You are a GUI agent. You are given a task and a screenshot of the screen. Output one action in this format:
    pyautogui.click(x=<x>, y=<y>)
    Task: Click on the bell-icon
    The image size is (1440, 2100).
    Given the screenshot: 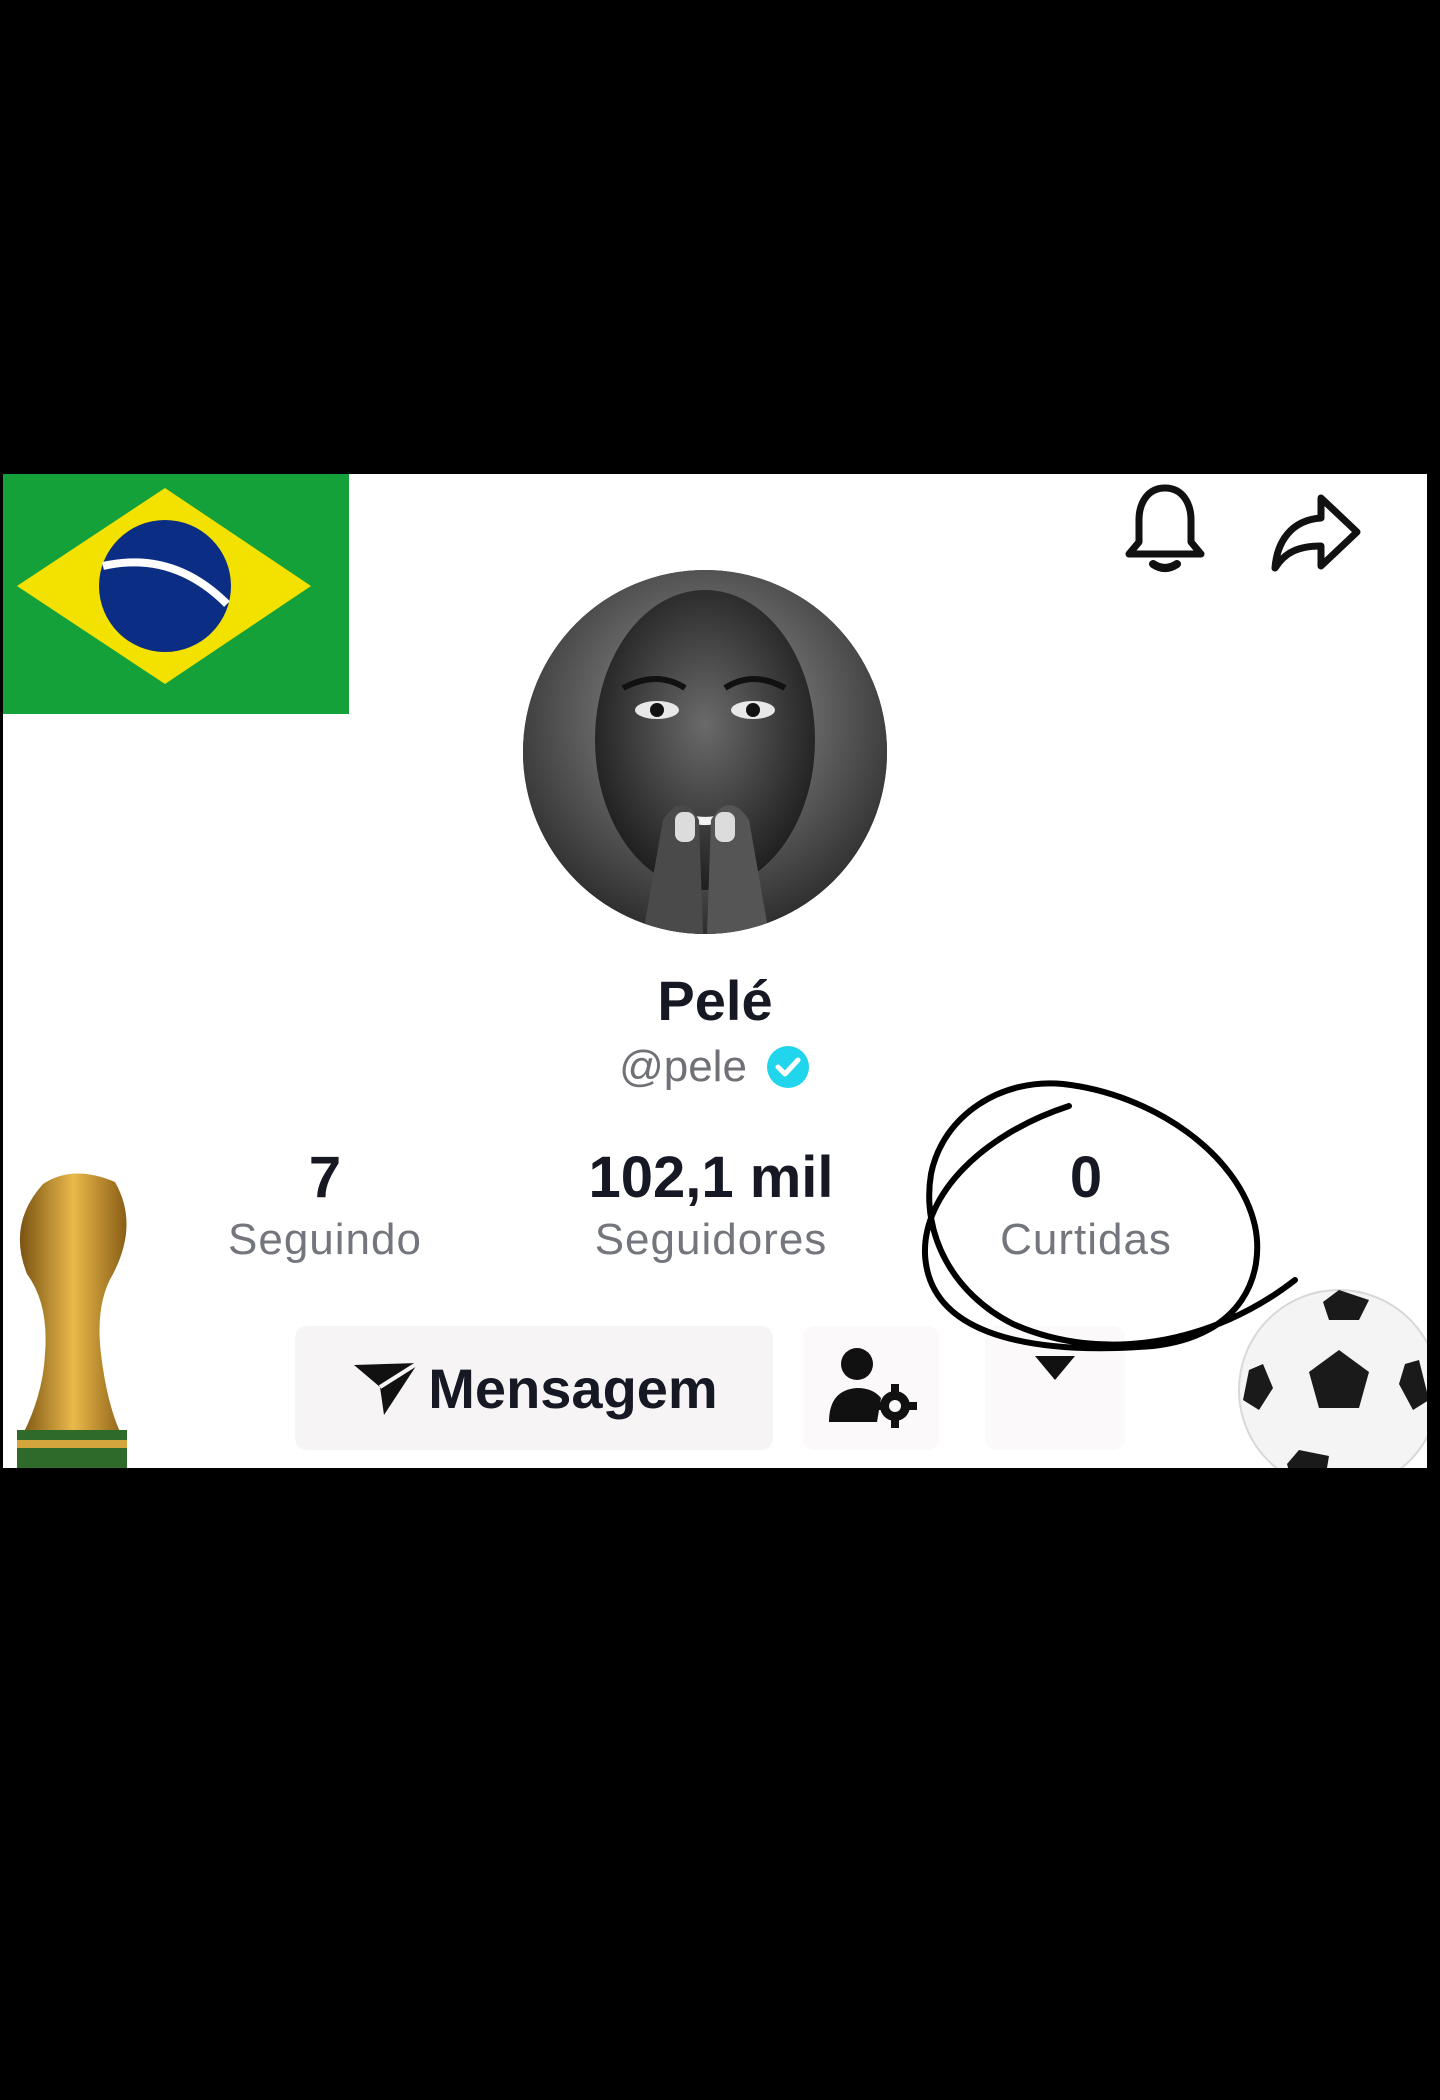 What is the action you would take?
    pyautogui.click(x=1165, y=528)
    